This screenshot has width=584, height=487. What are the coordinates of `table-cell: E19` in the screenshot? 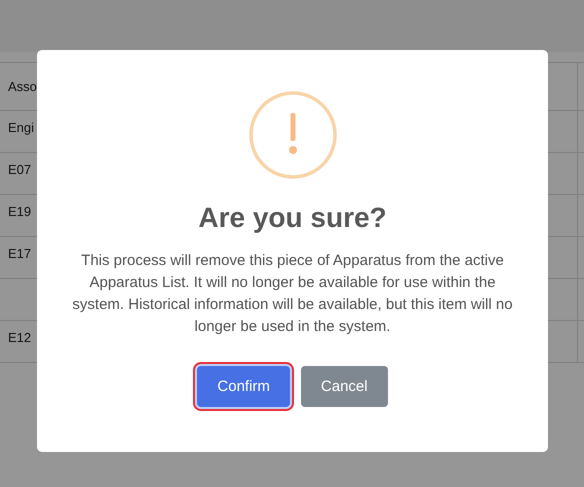 It's located at (20, 211).